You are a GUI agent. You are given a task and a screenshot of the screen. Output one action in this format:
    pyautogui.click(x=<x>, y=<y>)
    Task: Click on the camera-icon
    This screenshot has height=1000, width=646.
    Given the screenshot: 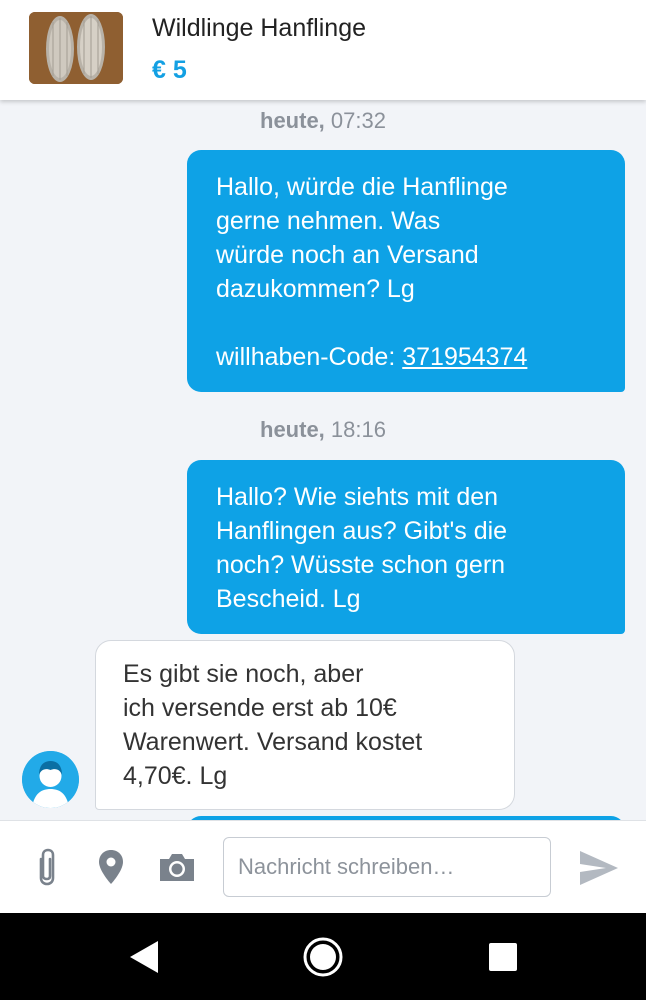 What is the action you would take?
    pyautogui.click(x=177, y=867)
    